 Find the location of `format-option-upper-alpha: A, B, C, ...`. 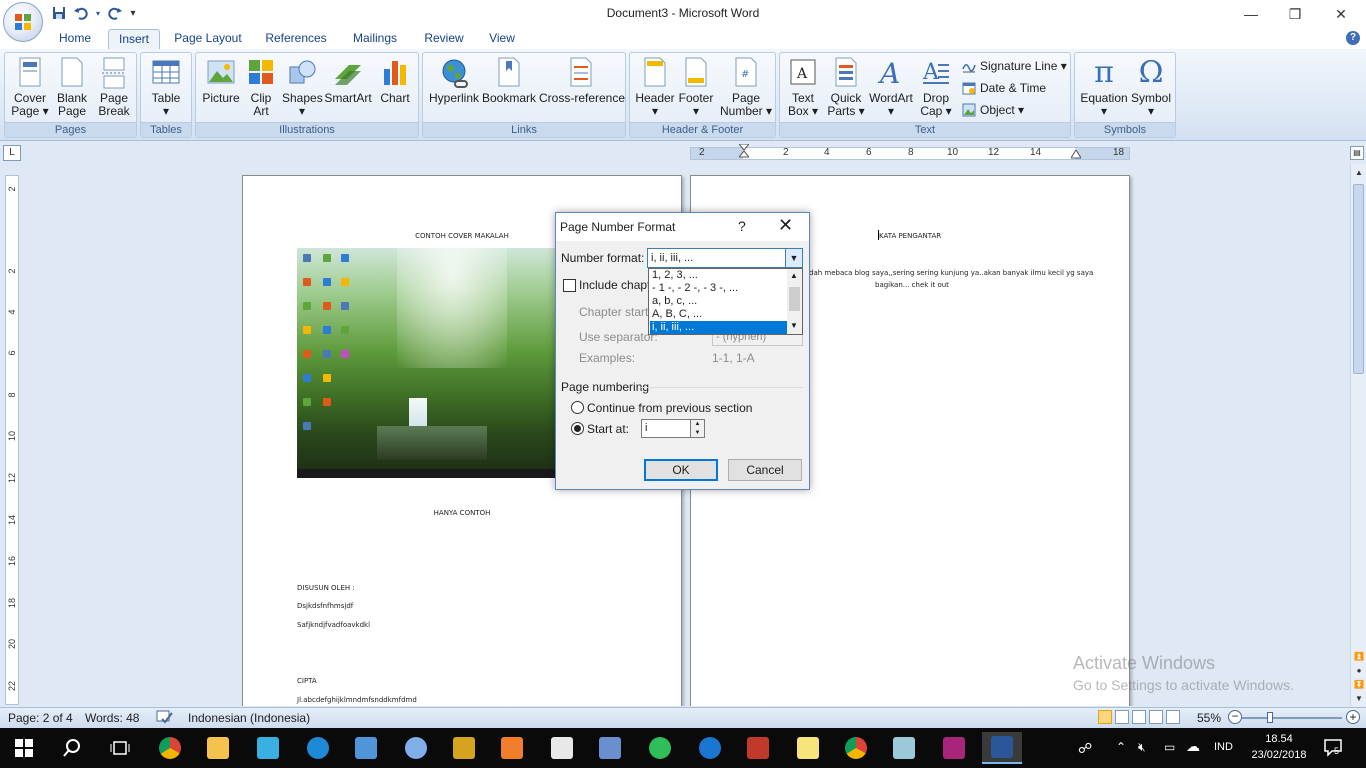

format-option-upper-alpha: A, B, C, ... is located at coordinates (718, 314).